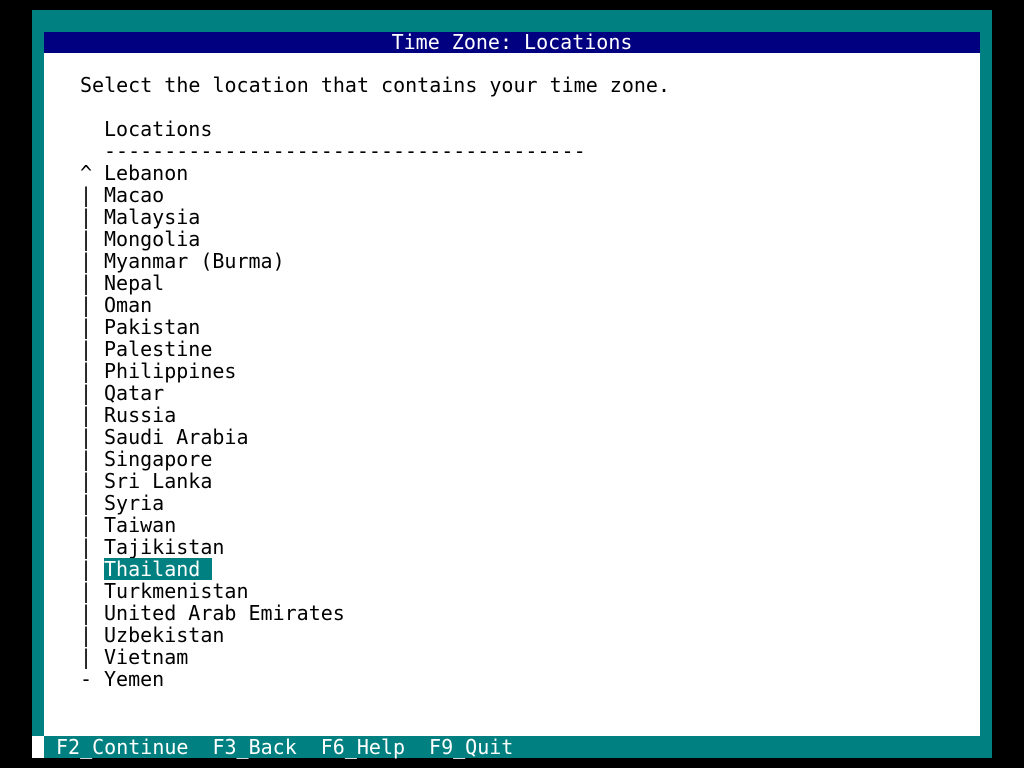 This screenshot has height=768, width=1024. Describe the element at coordinates (510, 195) in the screenshot. I see `location-item: | Macao` at that location.